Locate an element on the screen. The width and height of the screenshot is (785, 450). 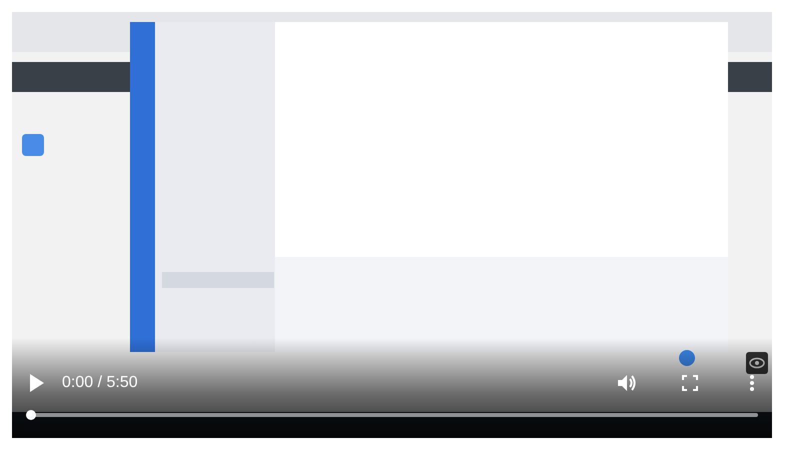
time-display: 0:00 / 5:50 is located at coordinates (100, 383).